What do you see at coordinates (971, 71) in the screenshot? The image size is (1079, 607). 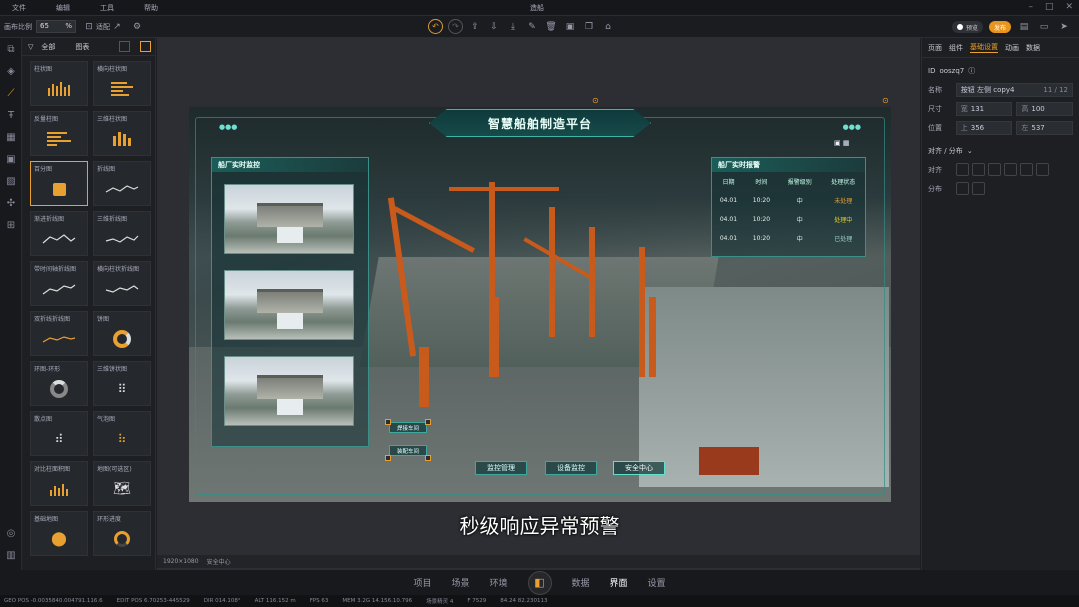 I see `help-circle-icon: ⓘ` at bounding box center [971, 71].